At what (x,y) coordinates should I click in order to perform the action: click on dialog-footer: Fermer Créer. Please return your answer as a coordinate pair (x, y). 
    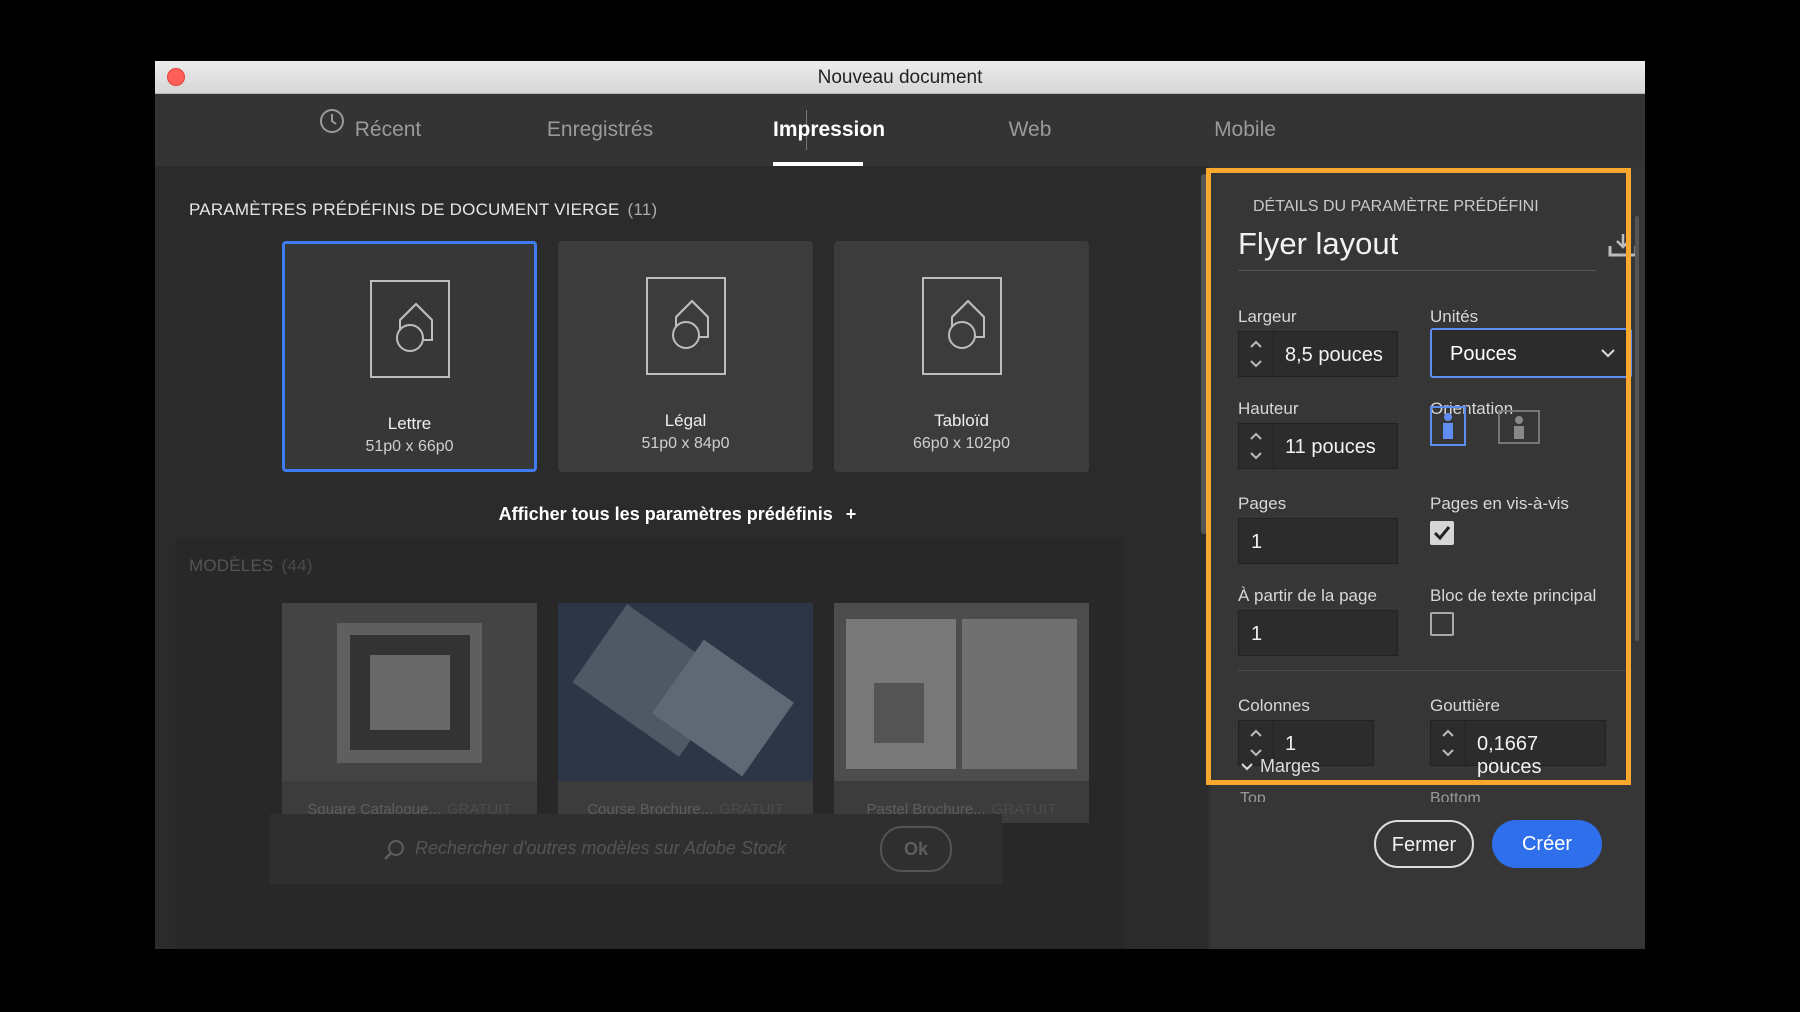
    Looking at the image, I should click on (1427, 877).